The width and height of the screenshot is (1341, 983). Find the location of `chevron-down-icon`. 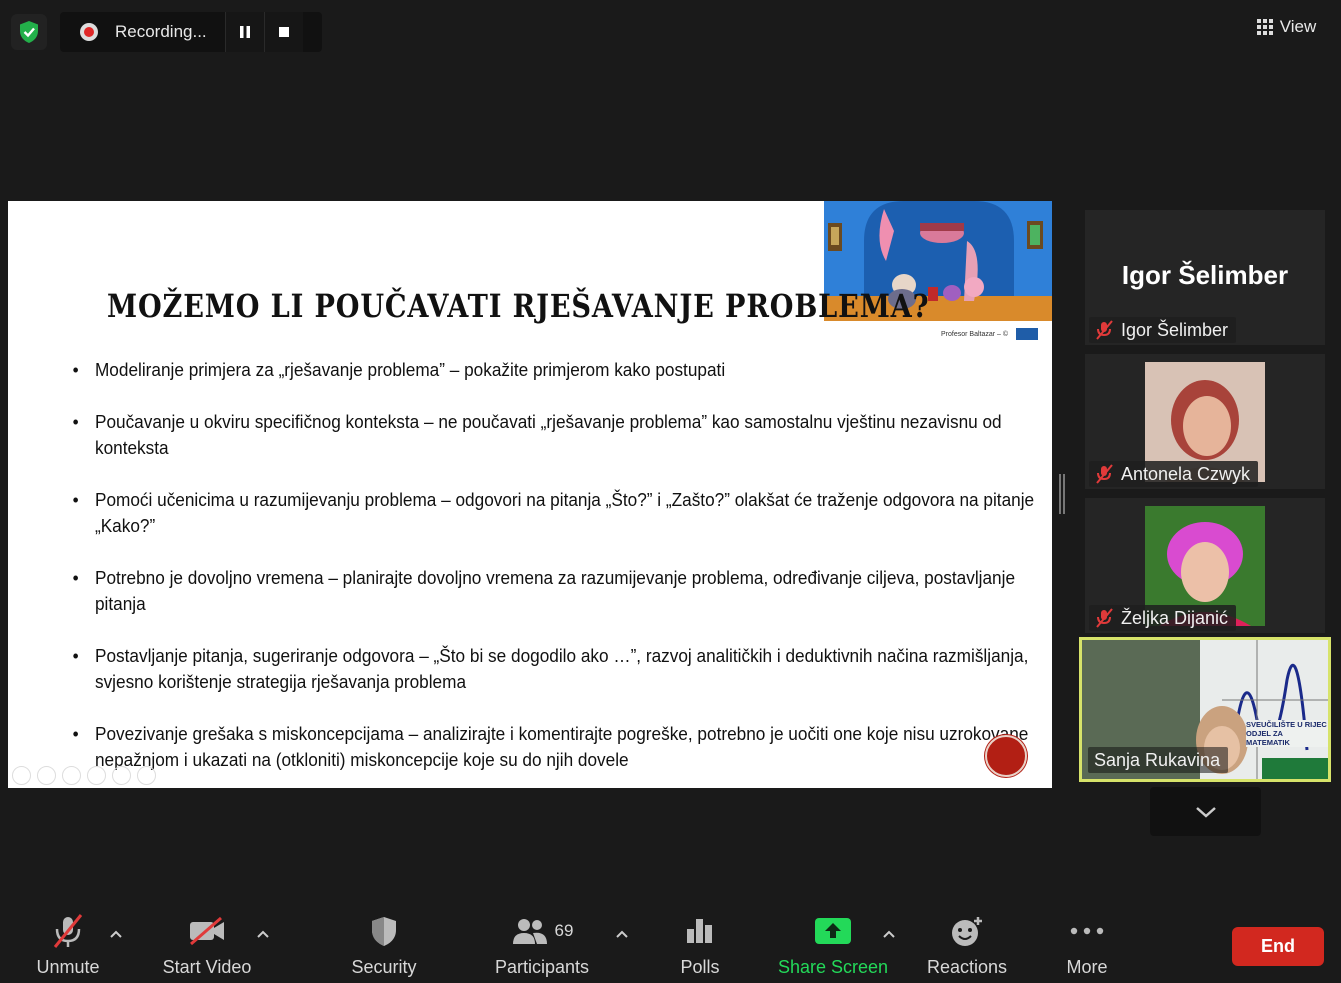

chevron-down-icon is located at coordinates (1205, 812).